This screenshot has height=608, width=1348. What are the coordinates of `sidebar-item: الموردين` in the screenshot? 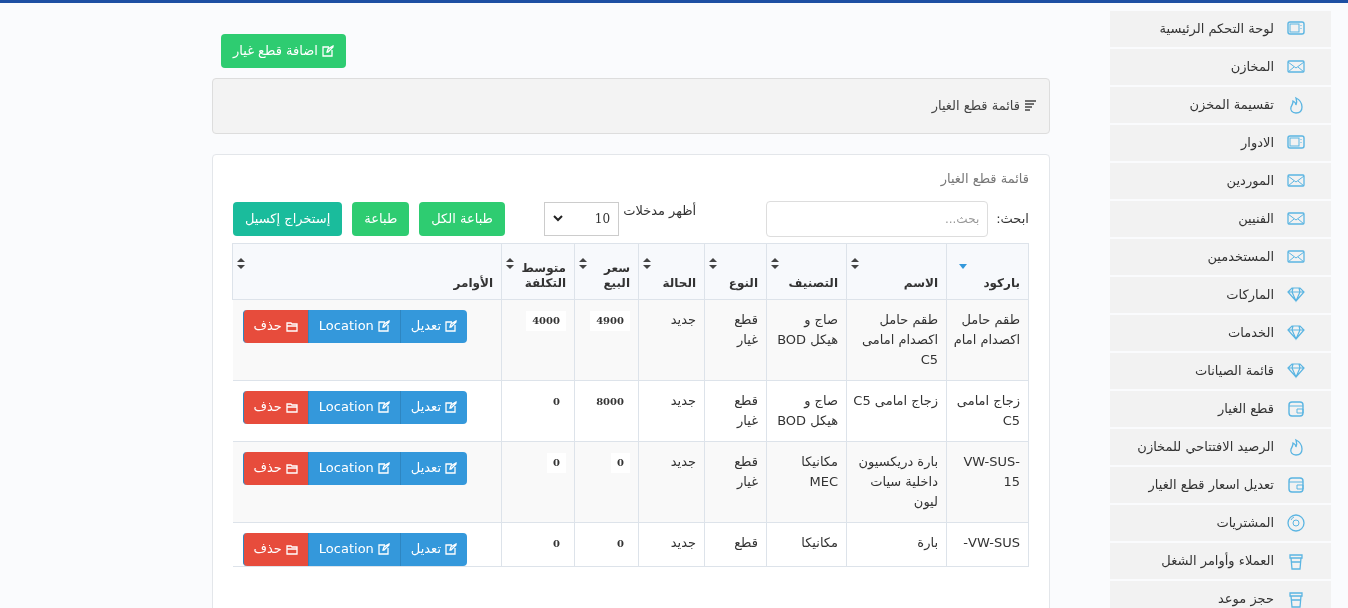 It's located at (1220, 181).